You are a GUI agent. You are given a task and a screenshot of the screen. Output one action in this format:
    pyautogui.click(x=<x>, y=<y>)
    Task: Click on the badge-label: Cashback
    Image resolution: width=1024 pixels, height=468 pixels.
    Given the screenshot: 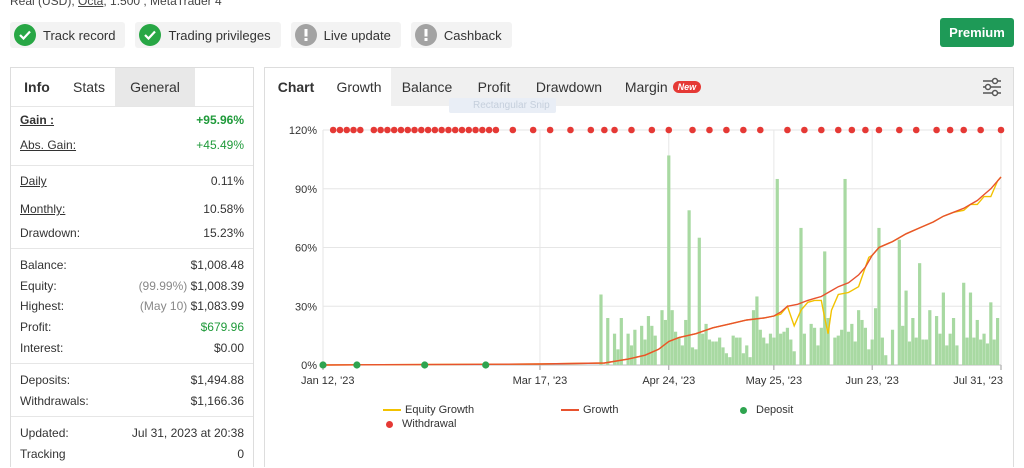 What is the action you would take?
    pyautogui.click(x=472, y=35)
    